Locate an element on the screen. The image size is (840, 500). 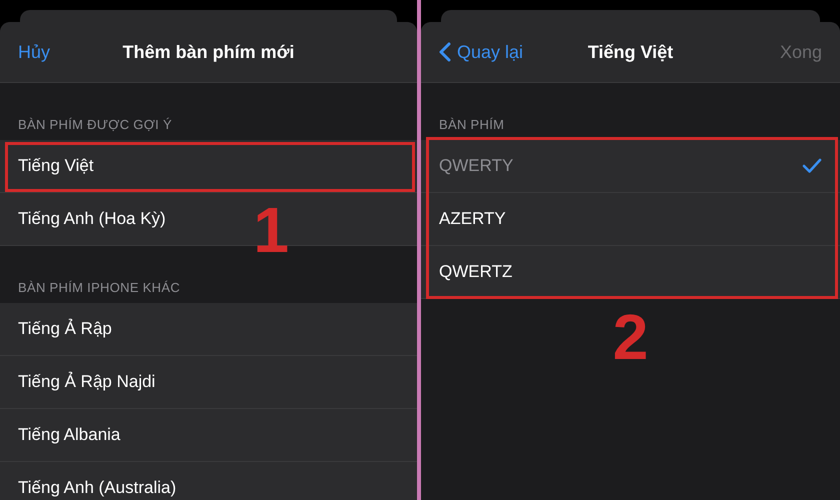
screen-title: Tiếng Việt is located at coordinates (631, 52).